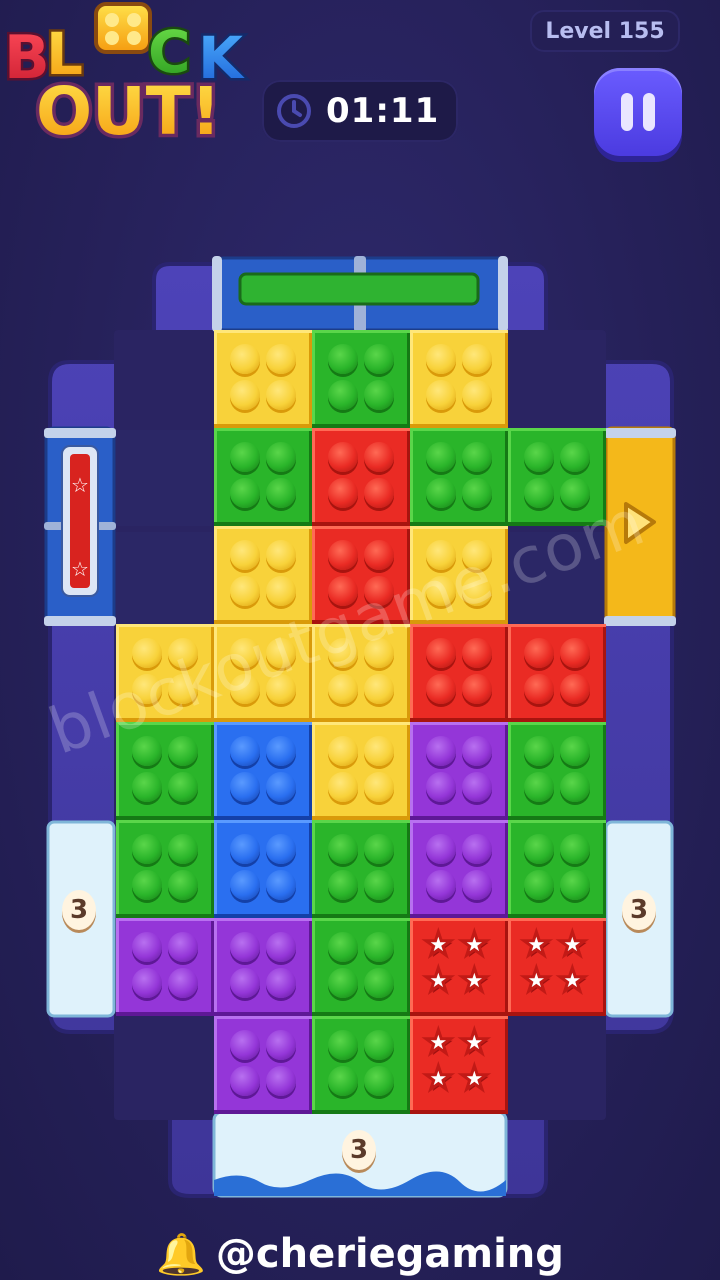  Describe the element at coordinates (294, 111) in the screenshot. I see `clock-icon` at that location.